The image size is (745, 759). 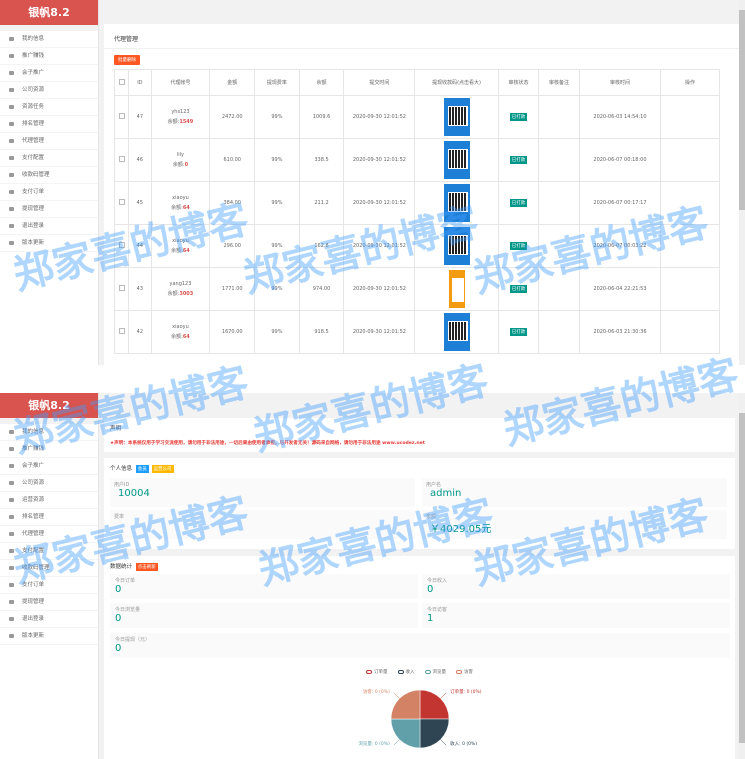 What do you see at coordinates (690, 82) in the screenshot?
I see `column-header: 操作` at bounding box center [690, 82].